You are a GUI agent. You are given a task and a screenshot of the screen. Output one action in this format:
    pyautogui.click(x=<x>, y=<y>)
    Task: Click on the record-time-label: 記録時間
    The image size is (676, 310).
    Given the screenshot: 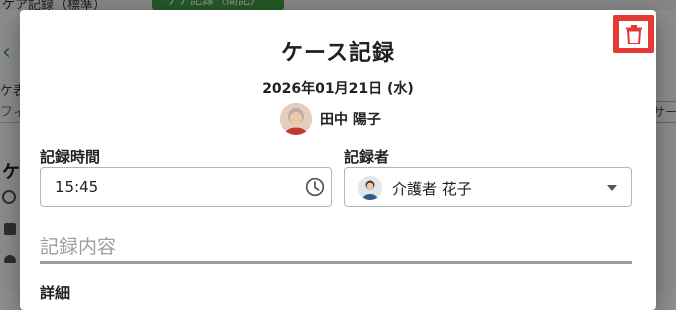 What is the action you would take?
    pyautogui.click(x=70, y=157)
    